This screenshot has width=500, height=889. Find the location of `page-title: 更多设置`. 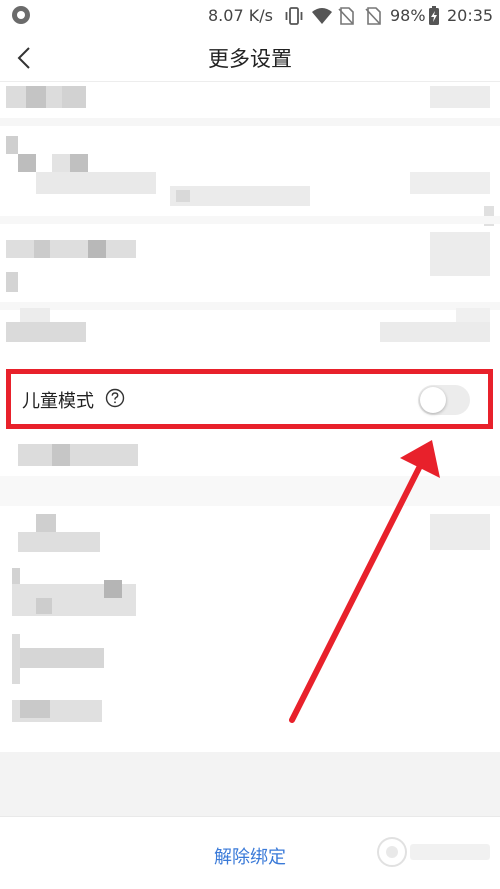

page-title: 更多设置 is located at coordinates (250, 59).